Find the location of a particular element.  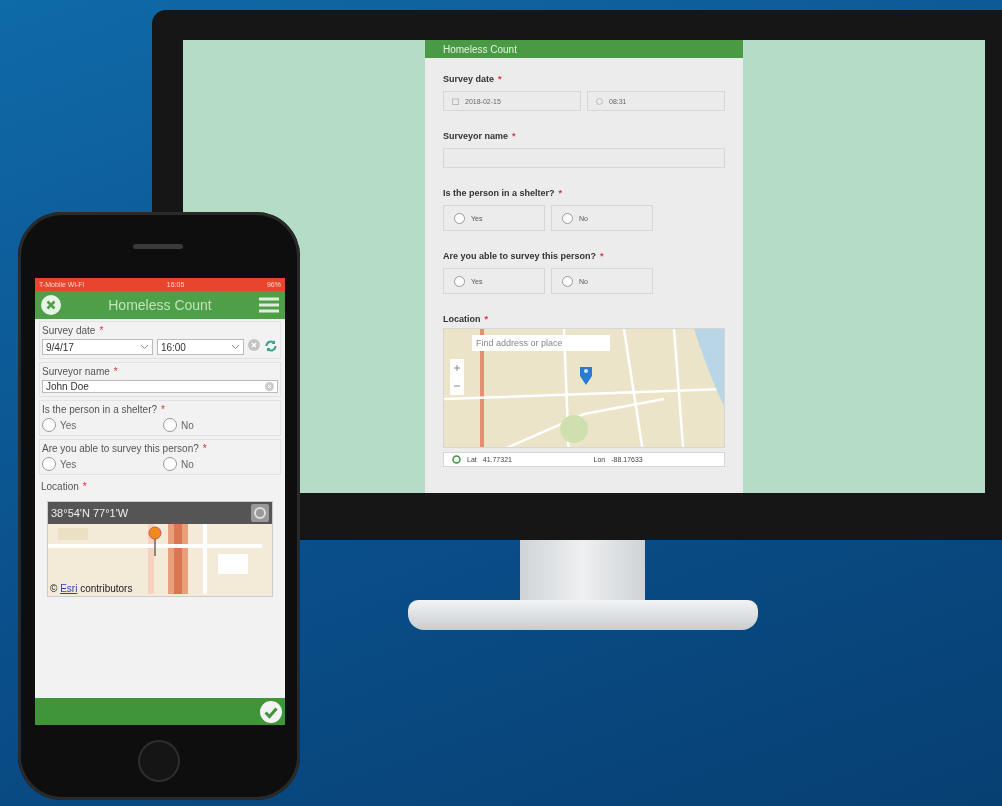

time-dropdown: 16:00 is located at coordinates (200, 347).